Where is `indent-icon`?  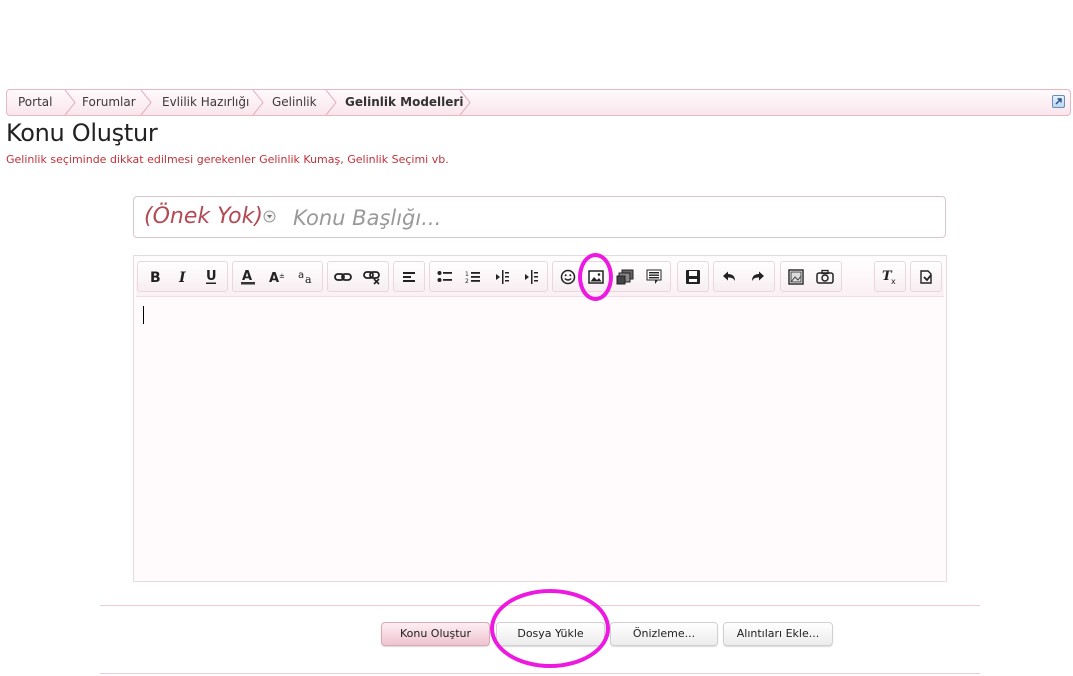 indent-icon is located at coordinates (531, 277).